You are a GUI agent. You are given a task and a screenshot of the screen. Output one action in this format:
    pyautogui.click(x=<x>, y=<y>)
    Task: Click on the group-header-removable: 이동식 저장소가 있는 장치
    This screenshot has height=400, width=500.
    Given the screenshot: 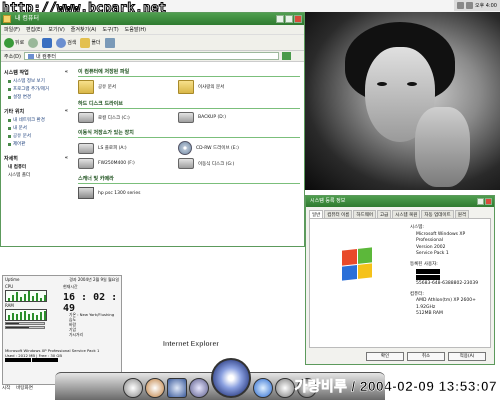 What is the action you would take?
    pyautogui.click(x=189, y=133)
    